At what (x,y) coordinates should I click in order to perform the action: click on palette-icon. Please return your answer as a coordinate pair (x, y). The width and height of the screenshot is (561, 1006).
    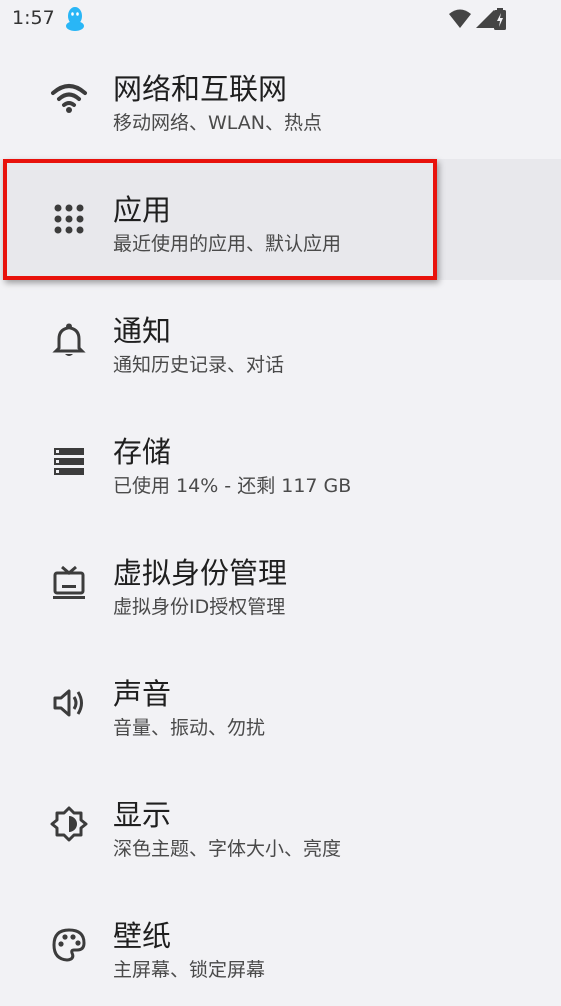
    Looking at the image, I should click on (69, 945).